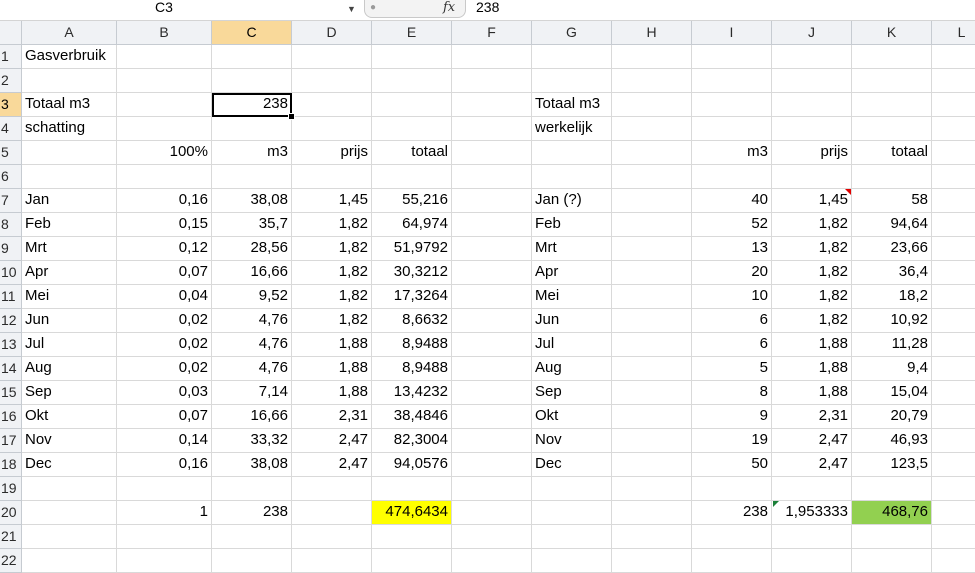 This screenshot has width=975, height=573. Describe the element at coordinates (812, 561) in the screenshot. I see `cell-j22` at that location.